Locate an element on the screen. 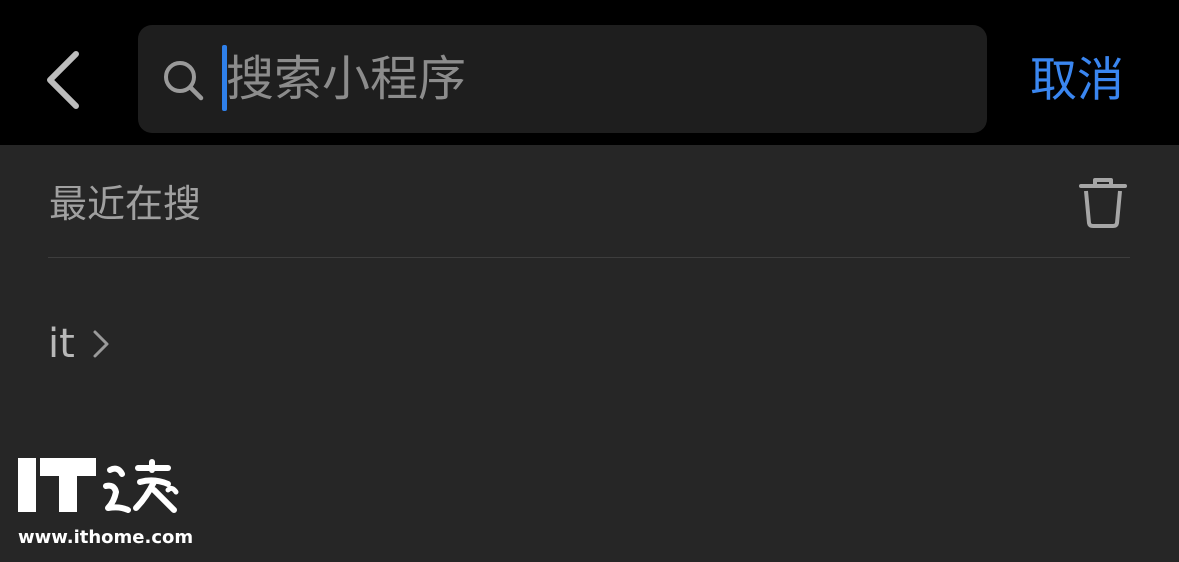 The height and width of the screenshot is (562, 1179). ithome-logo is located at coordinates (98, 485).